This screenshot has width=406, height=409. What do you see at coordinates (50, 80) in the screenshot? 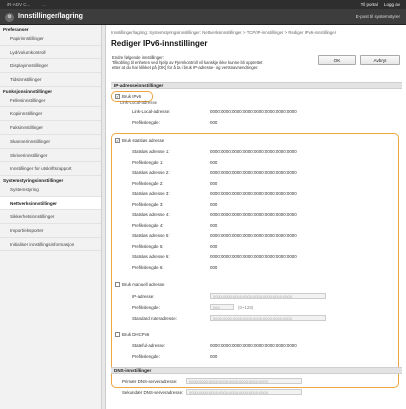
I see `sidebar-item-time: Tidsinnstillinger` at bounding box center [50, 80].